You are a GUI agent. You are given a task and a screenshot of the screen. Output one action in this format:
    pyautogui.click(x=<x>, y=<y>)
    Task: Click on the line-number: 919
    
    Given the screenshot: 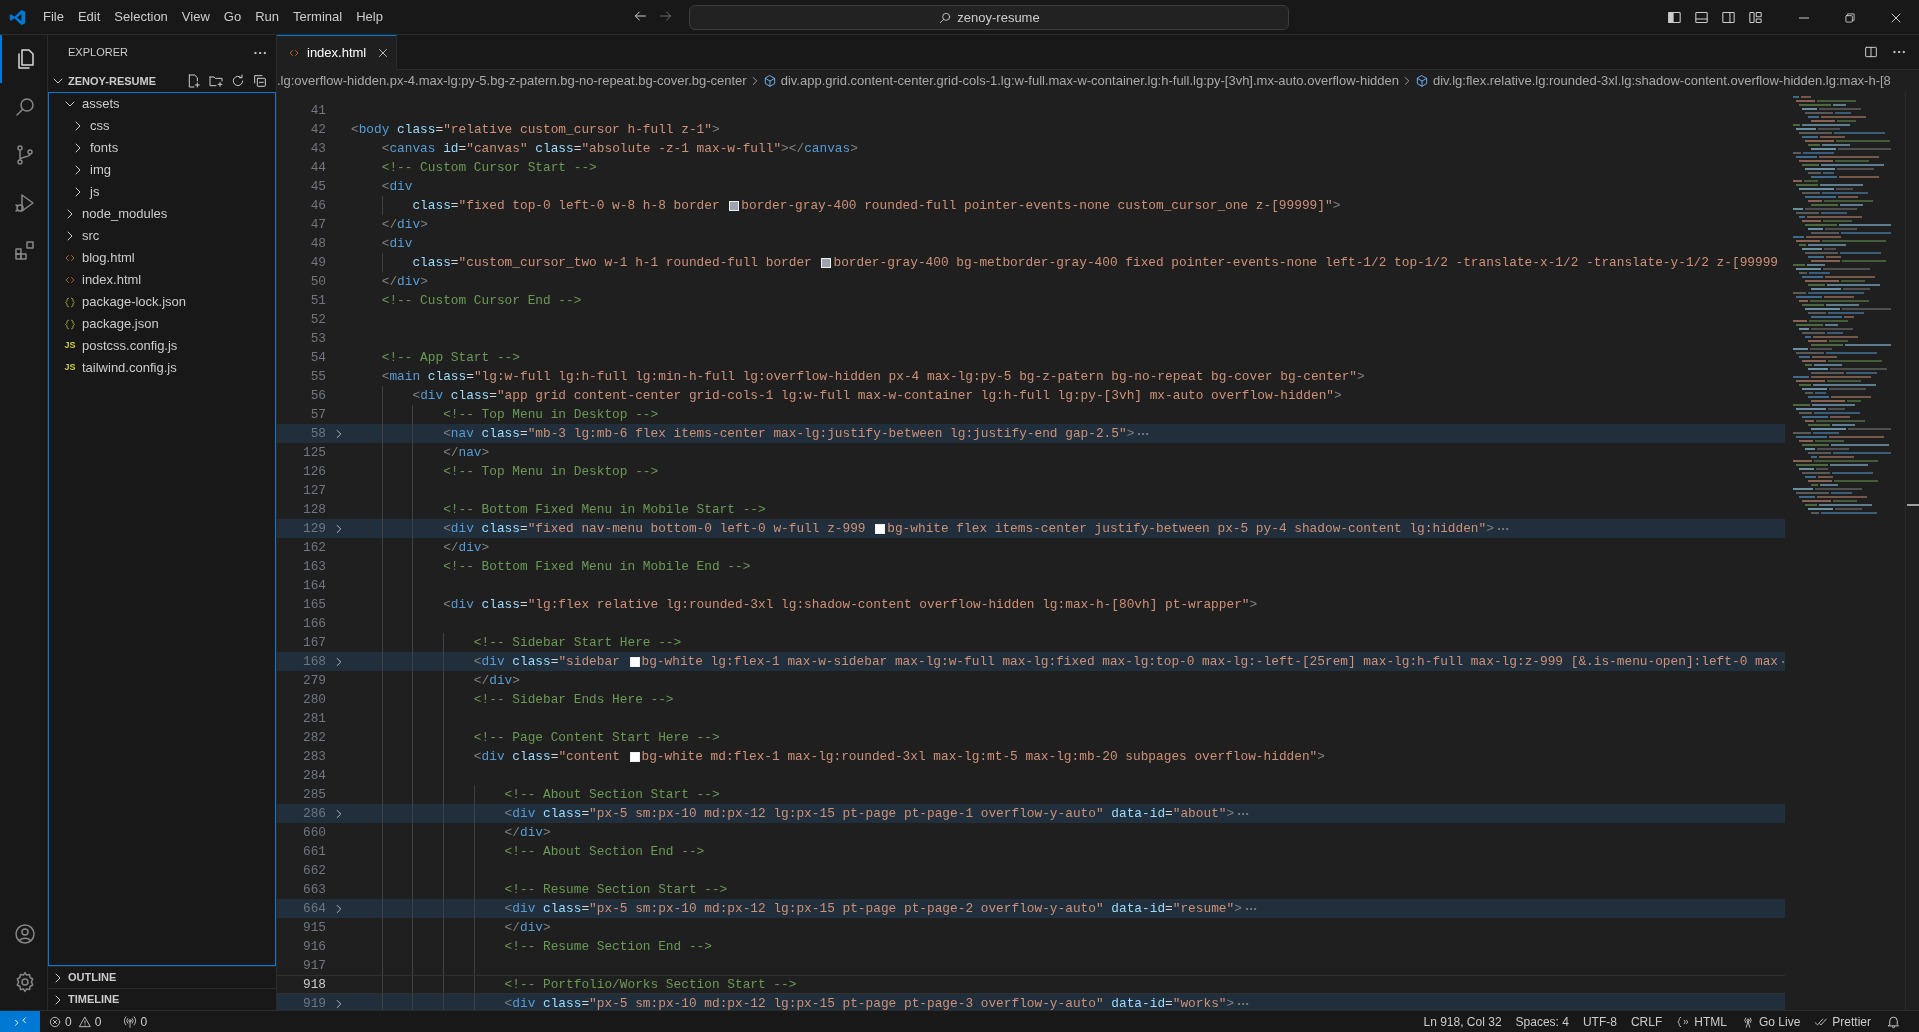 What is the action you would take?
    pyautogui.click(x=313, y=1002)
    